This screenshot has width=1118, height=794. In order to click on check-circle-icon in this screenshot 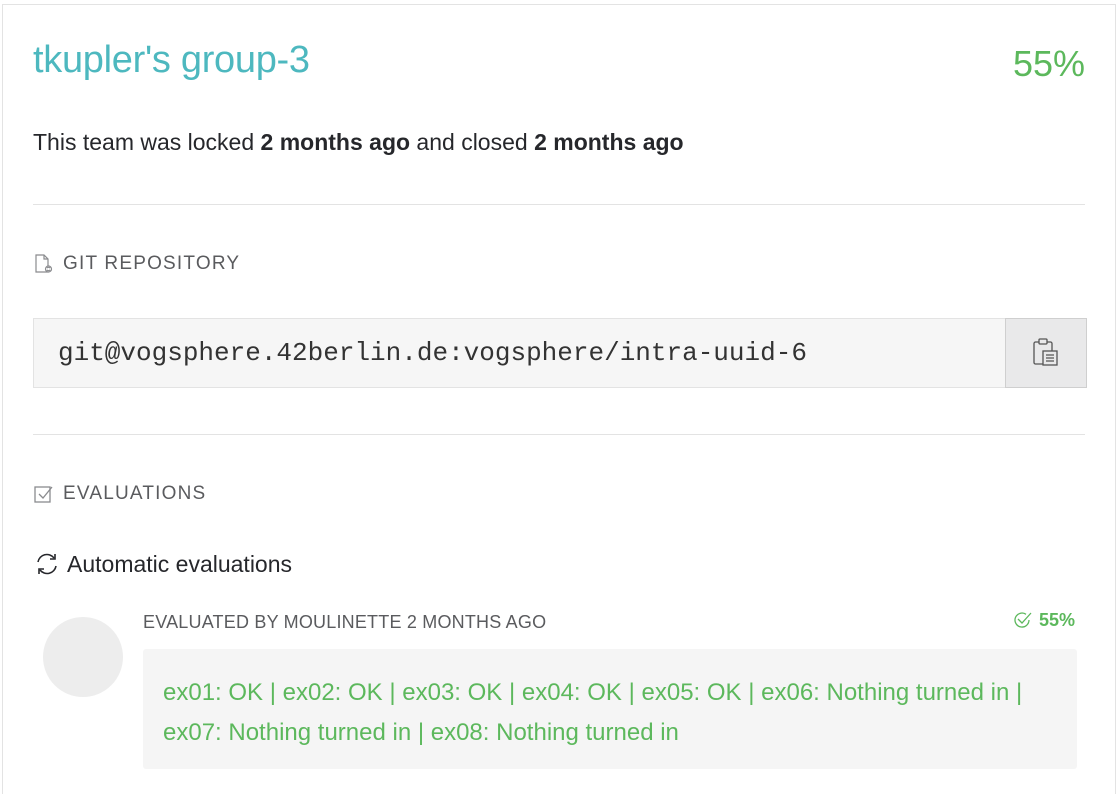, I will do `click(1022, 620)`.